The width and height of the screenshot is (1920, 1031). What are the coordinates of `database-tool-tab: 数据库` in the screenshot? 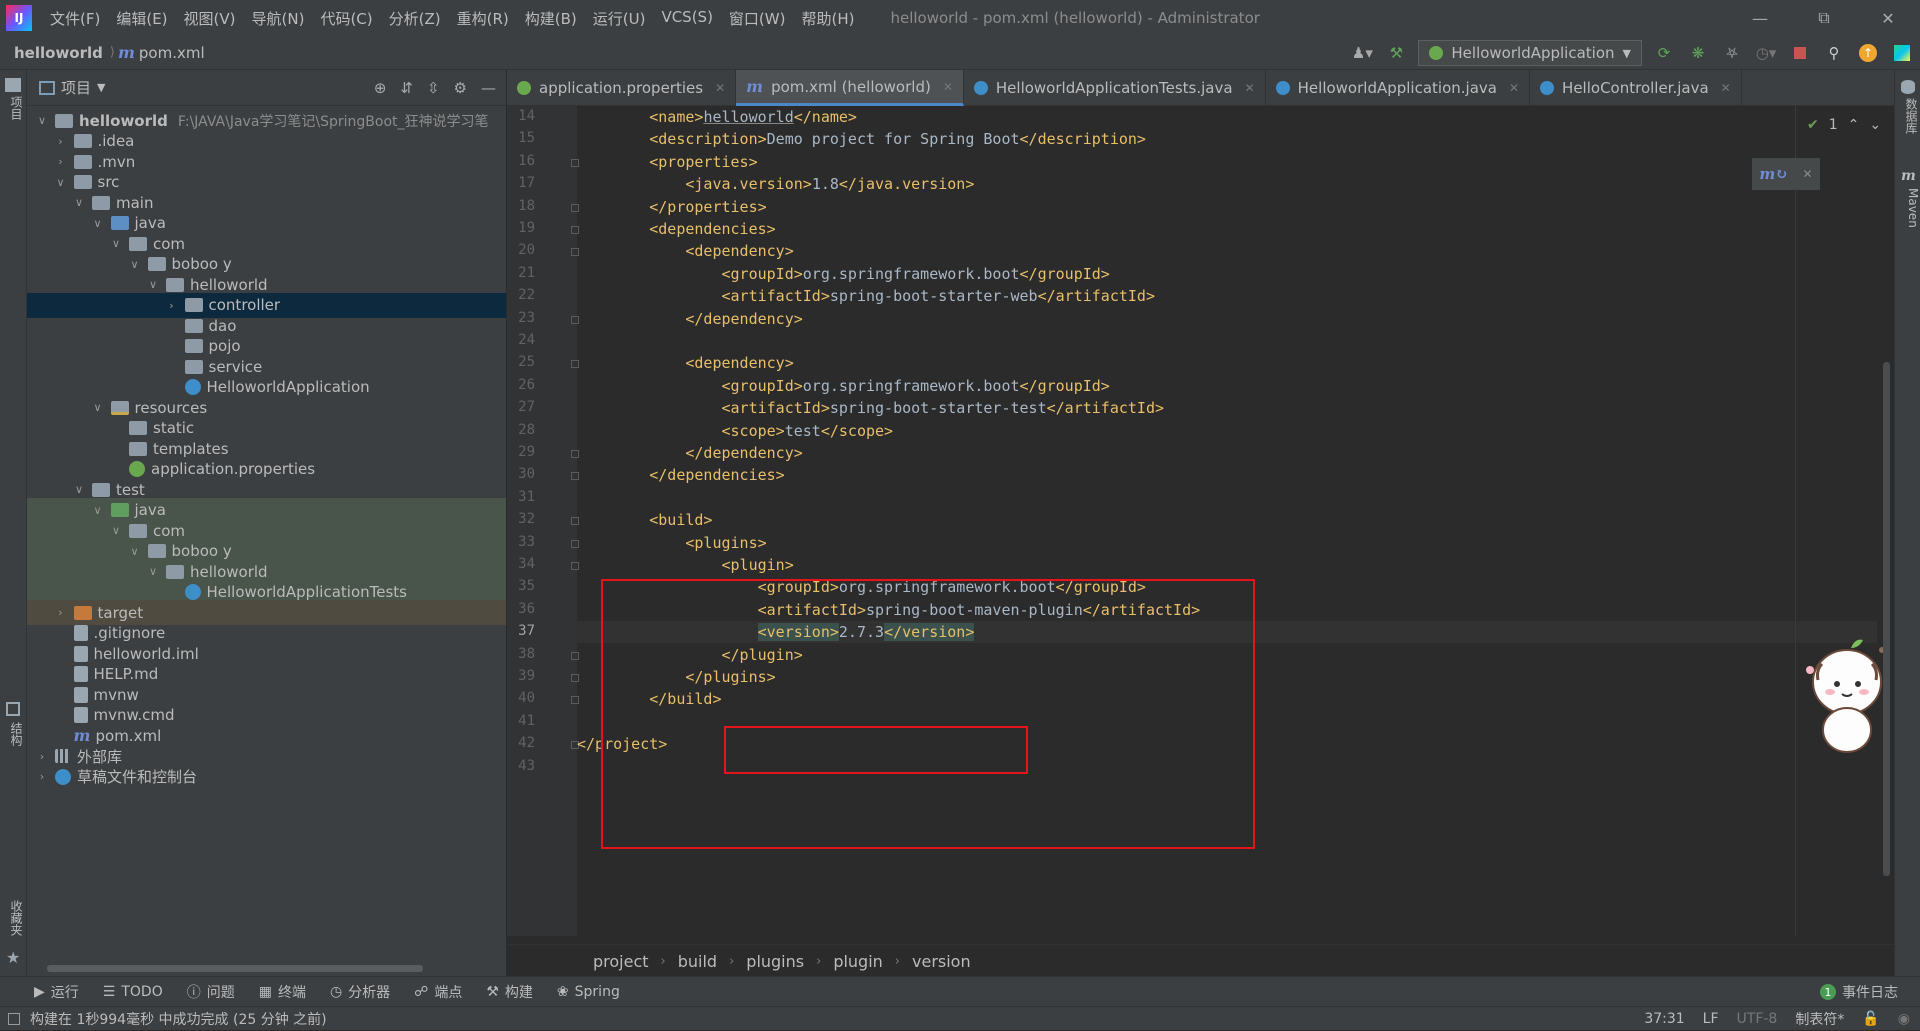 It's located at (1909, 116).